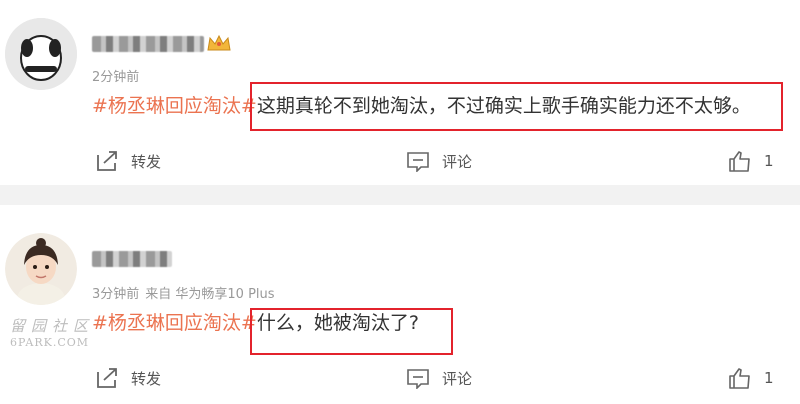  I want to click on post-divider, so click(400, 195).